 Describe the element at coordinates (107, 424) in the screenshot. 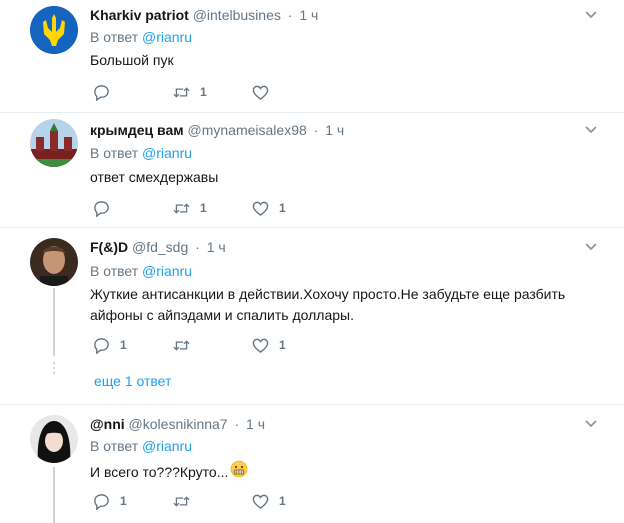

I see `user-name: @nni` at that location.